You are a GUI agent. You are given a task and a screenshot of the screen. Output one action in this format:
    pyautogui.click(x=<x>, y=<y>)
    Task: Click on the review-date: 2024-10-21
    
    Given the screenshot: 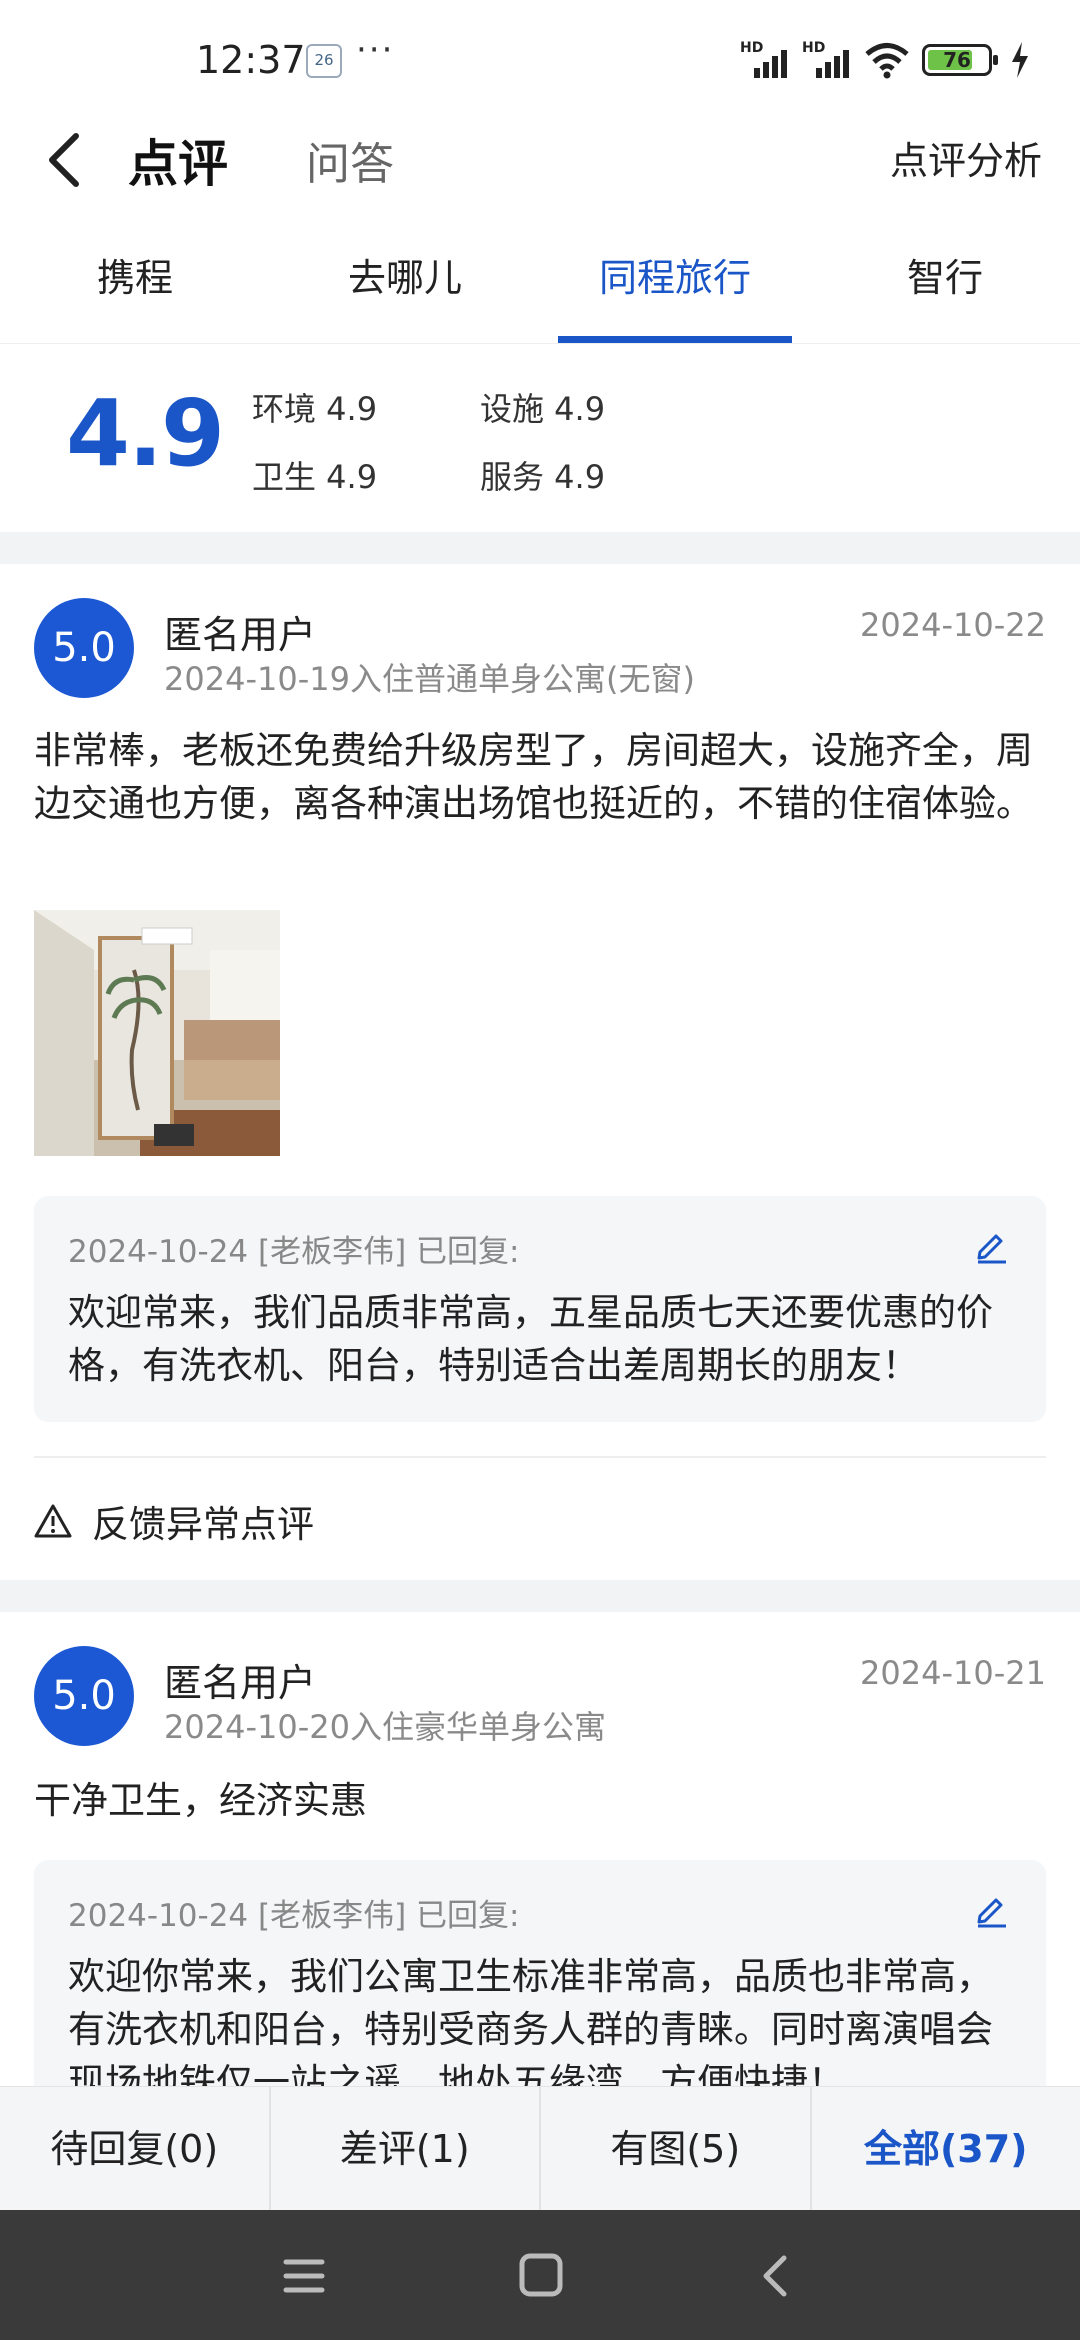 What is the action you would take?
    pyautogui.click(x=953, y=1673)
    